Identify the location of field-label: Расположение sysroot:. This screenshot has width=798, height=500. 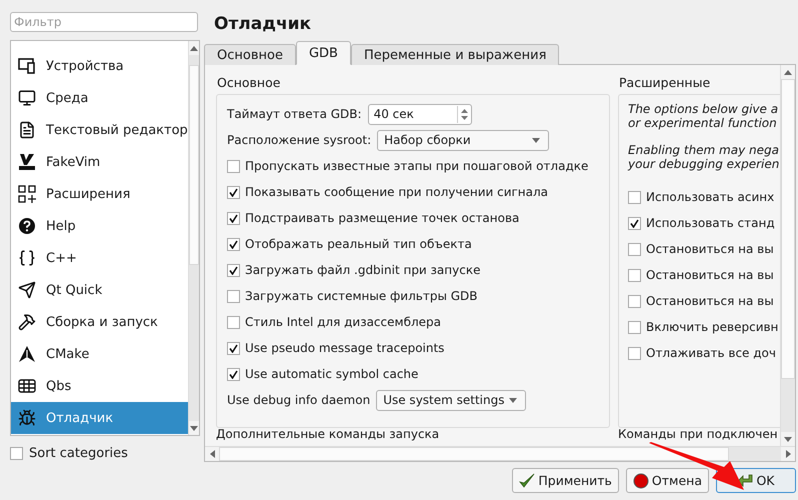
(299, 140).